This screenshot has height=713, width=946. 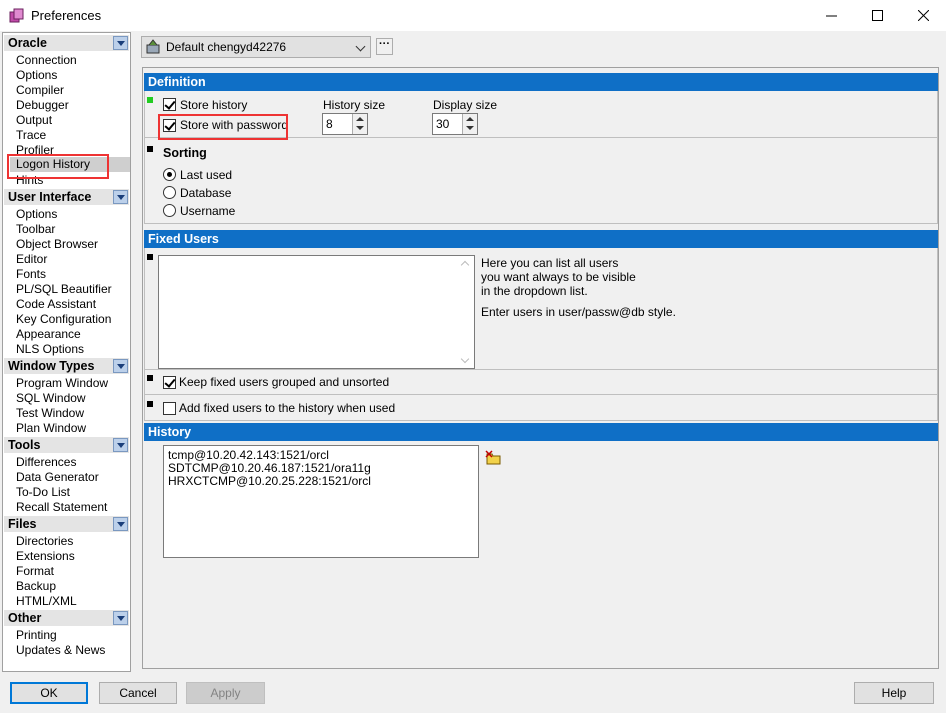 What do you see at coordinates (316, 312) in the screenshot?
I see `fixed-users-textarea` at bounding box center [316, 312].